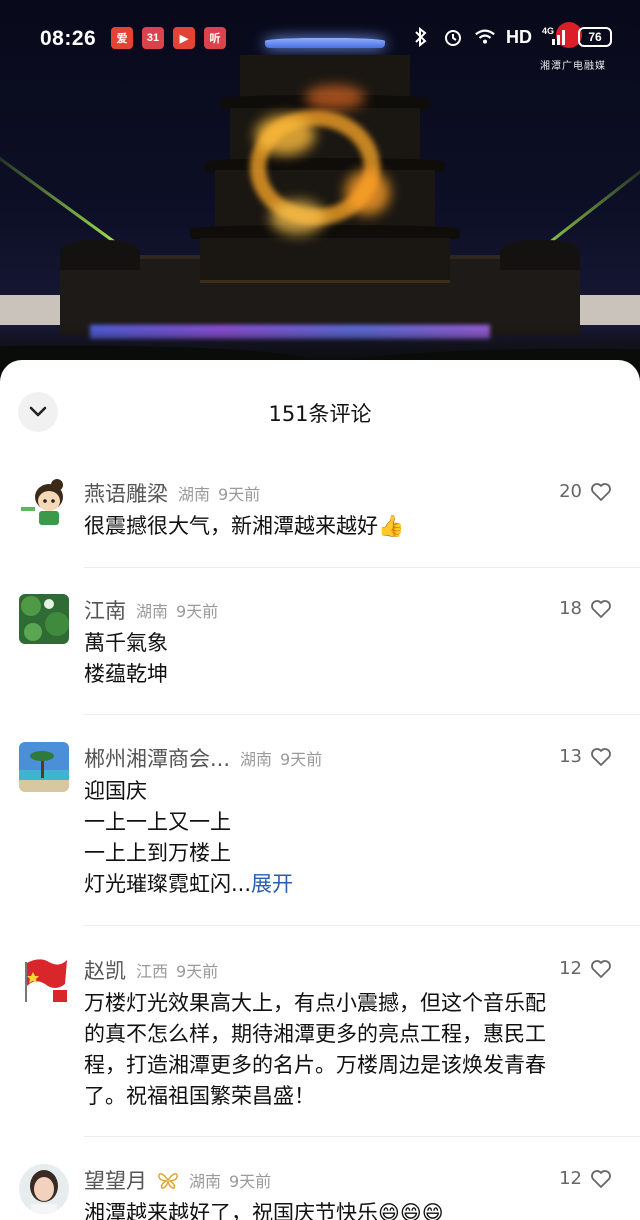  I want to click on comment-text: 湘潭越来越好了，祝国庆节快乐😄😄😄, so click(348, 1209).